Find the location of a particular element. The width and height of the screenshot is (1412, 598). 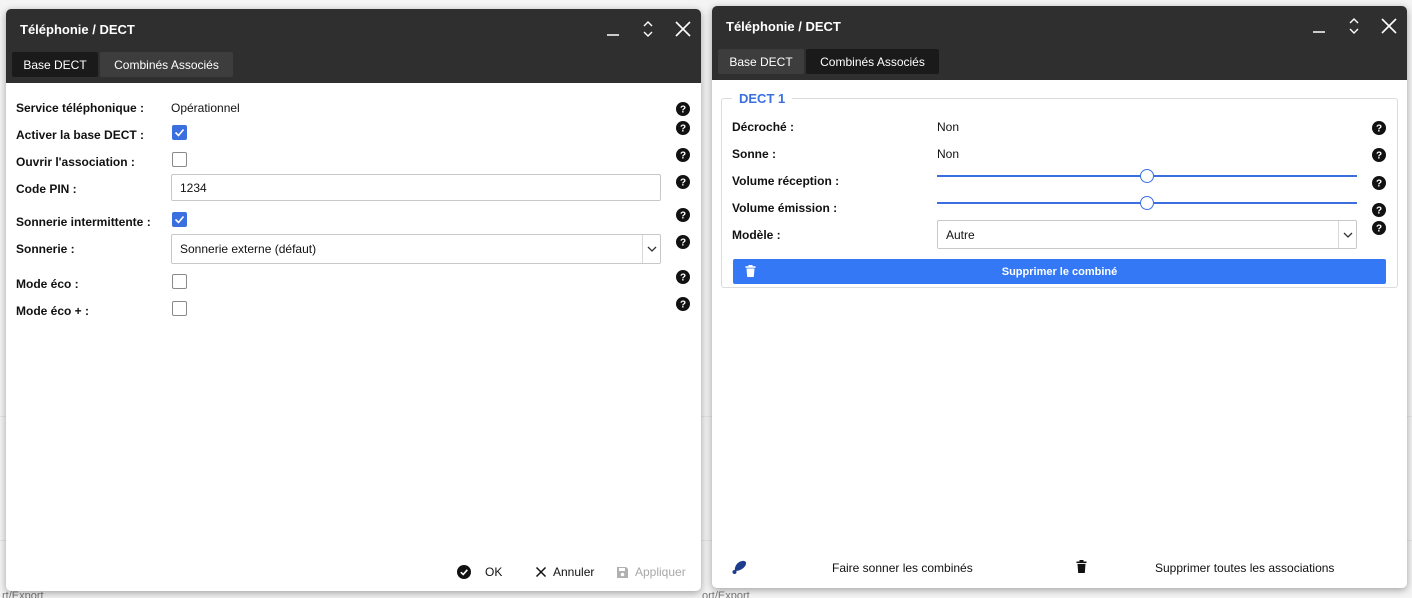

ouvrir-checkbox is located at coordinates (179, 159).